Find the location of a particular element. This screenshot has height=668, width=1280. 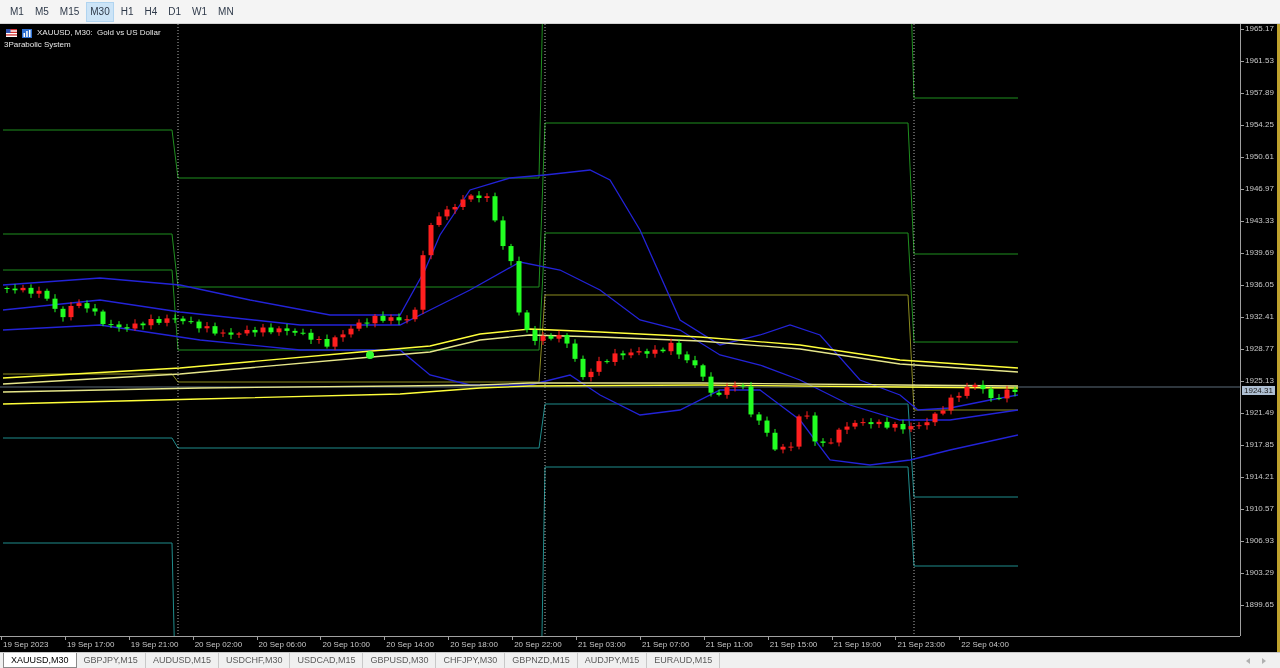

time-label: 19 Sep 21:00 is located at coordinates (154, 645).